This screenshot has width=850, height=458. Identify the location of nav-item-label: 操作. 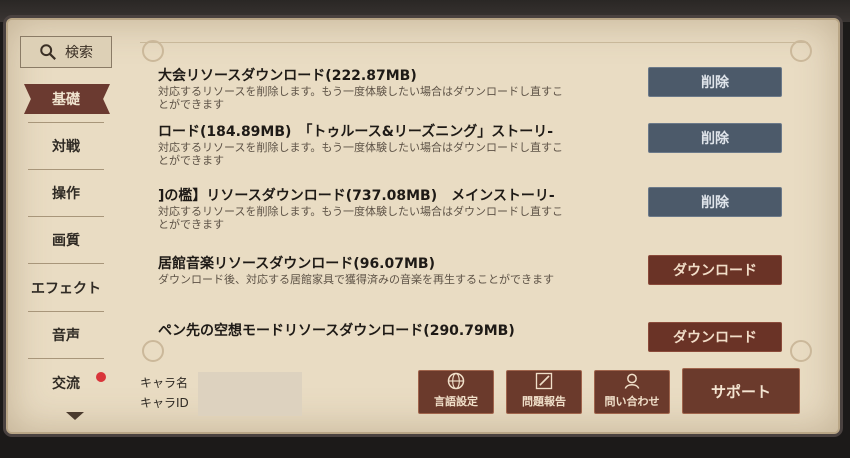
(66, 194).